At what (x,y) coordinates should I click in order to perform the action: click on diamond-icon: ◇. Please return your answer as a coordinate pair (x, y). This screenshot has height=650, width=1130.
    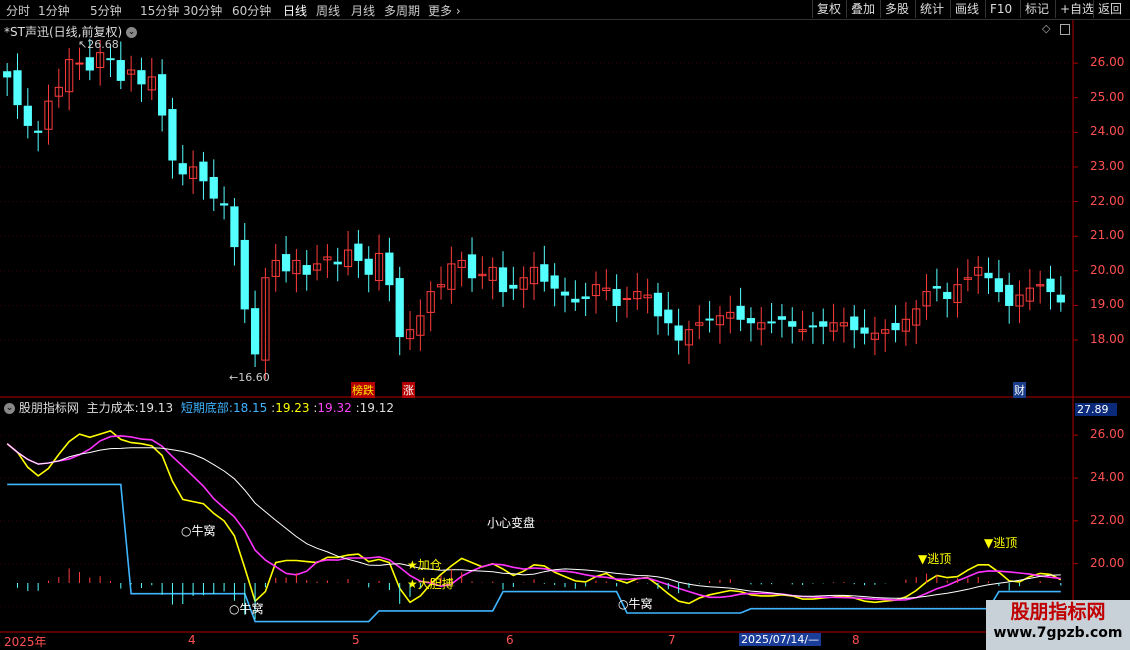
    Looking at the image, I should click on (1046, 28).